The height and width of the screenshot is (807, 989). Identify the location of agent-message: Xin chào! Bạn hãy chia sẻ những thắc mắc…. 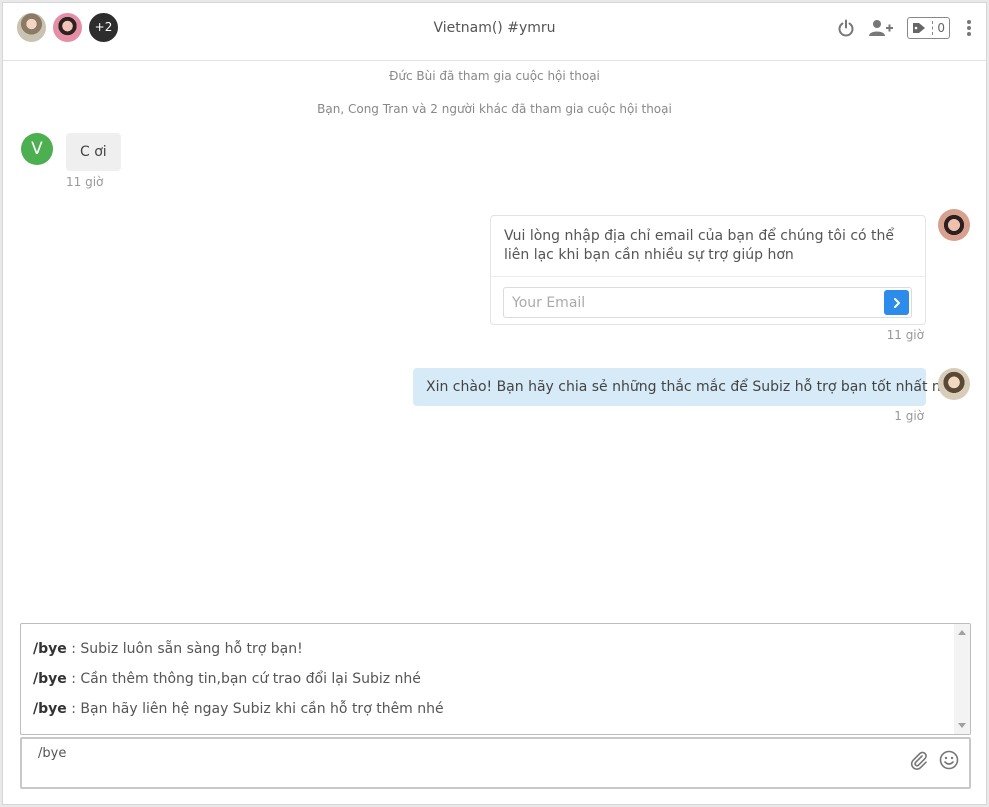
(685, 387).